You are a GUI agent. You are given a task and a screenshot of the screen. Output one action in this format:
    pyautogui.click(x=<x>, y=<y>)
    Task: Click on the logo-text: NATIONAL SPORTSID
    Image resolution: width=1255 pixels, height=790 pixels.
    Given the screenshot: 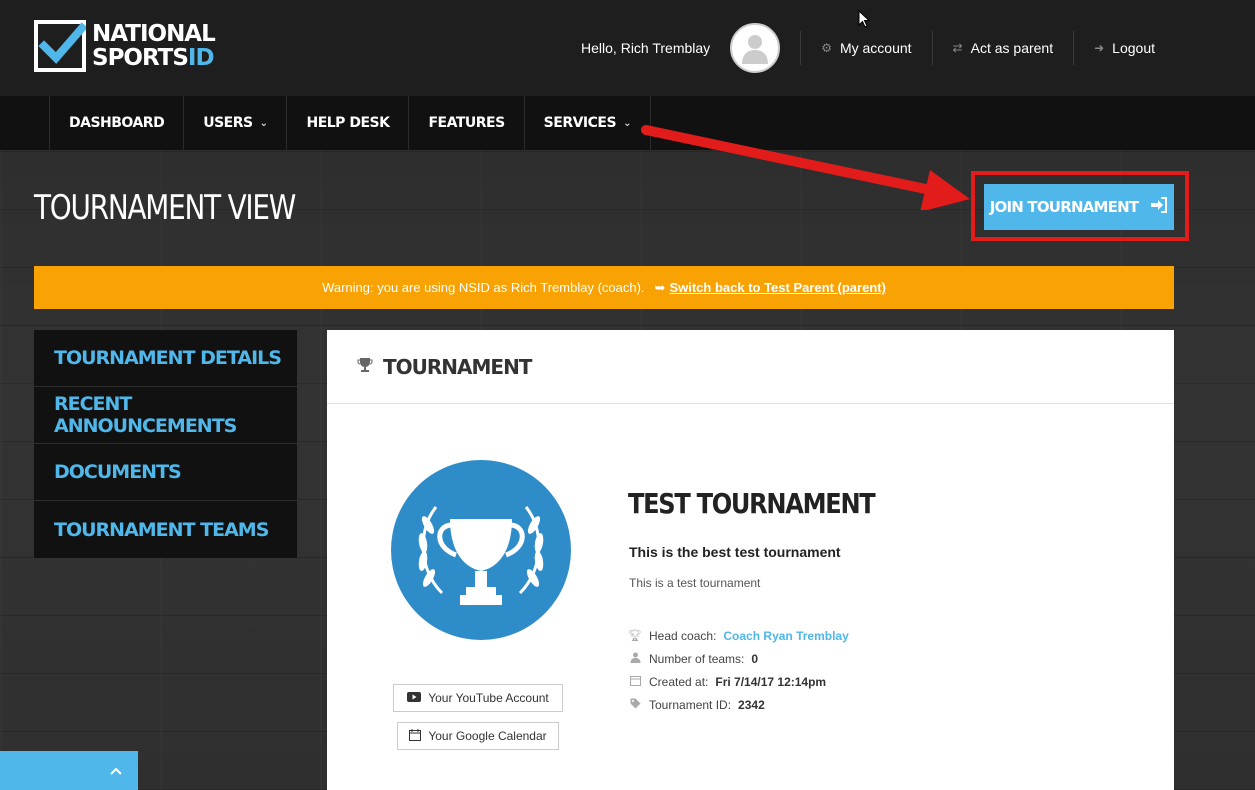 What is the action you would take?
    pyautogui.click(x=154, y=45)
    